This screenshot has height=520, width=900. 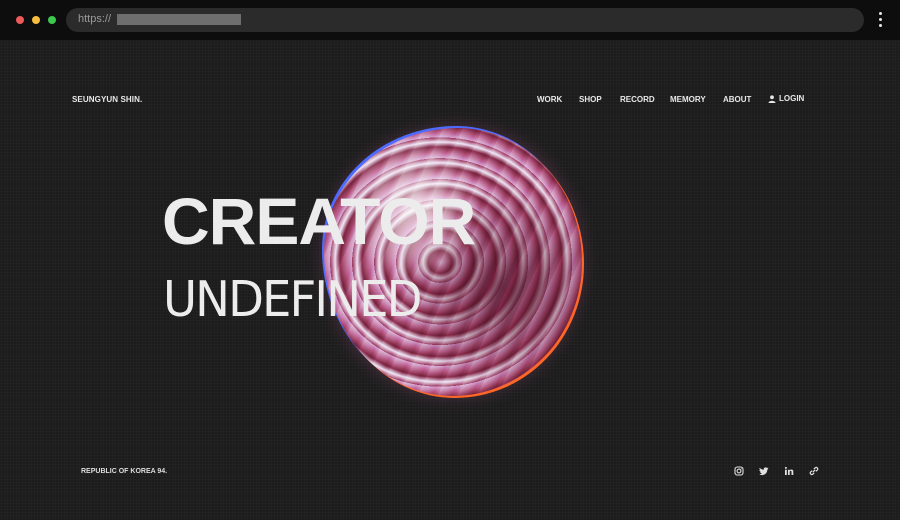 I want to click on brand-logo: SEUNGYUN SHIN., so click(x=107, y=99).